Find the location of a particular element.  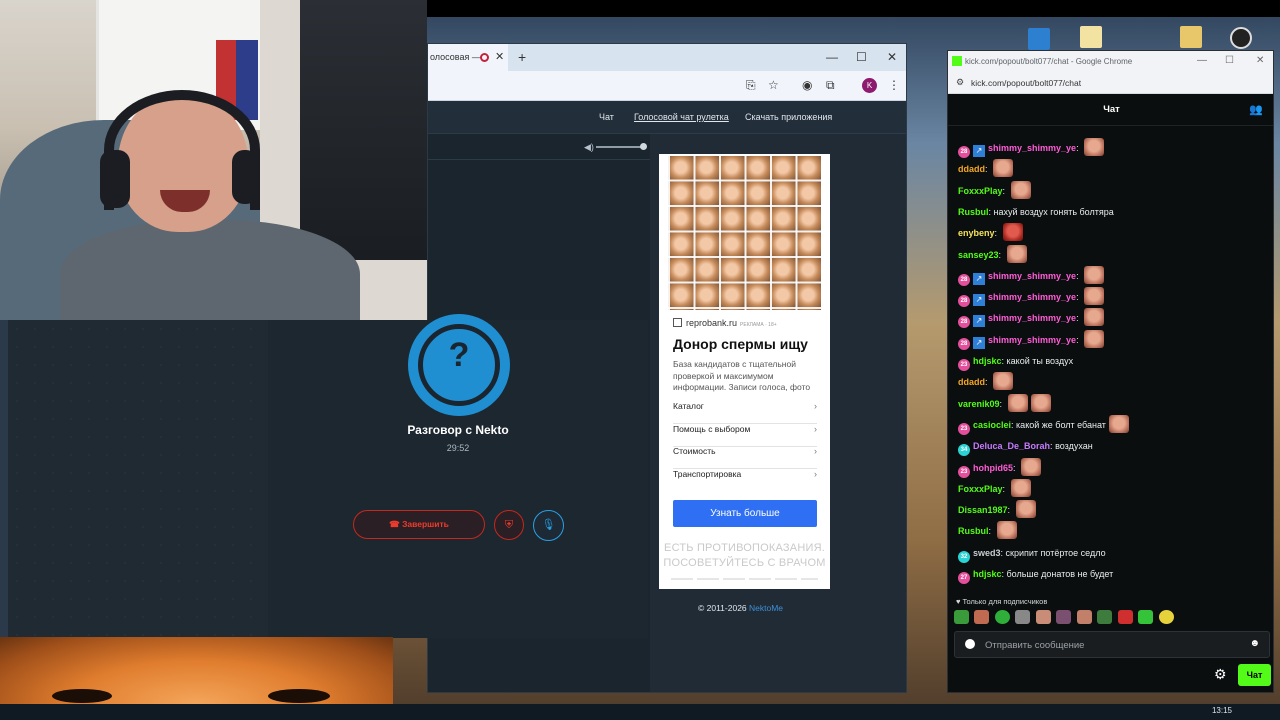

chat-message: 32 swed3: скрипит потёртое седло is located at coordinates (1032, 553).